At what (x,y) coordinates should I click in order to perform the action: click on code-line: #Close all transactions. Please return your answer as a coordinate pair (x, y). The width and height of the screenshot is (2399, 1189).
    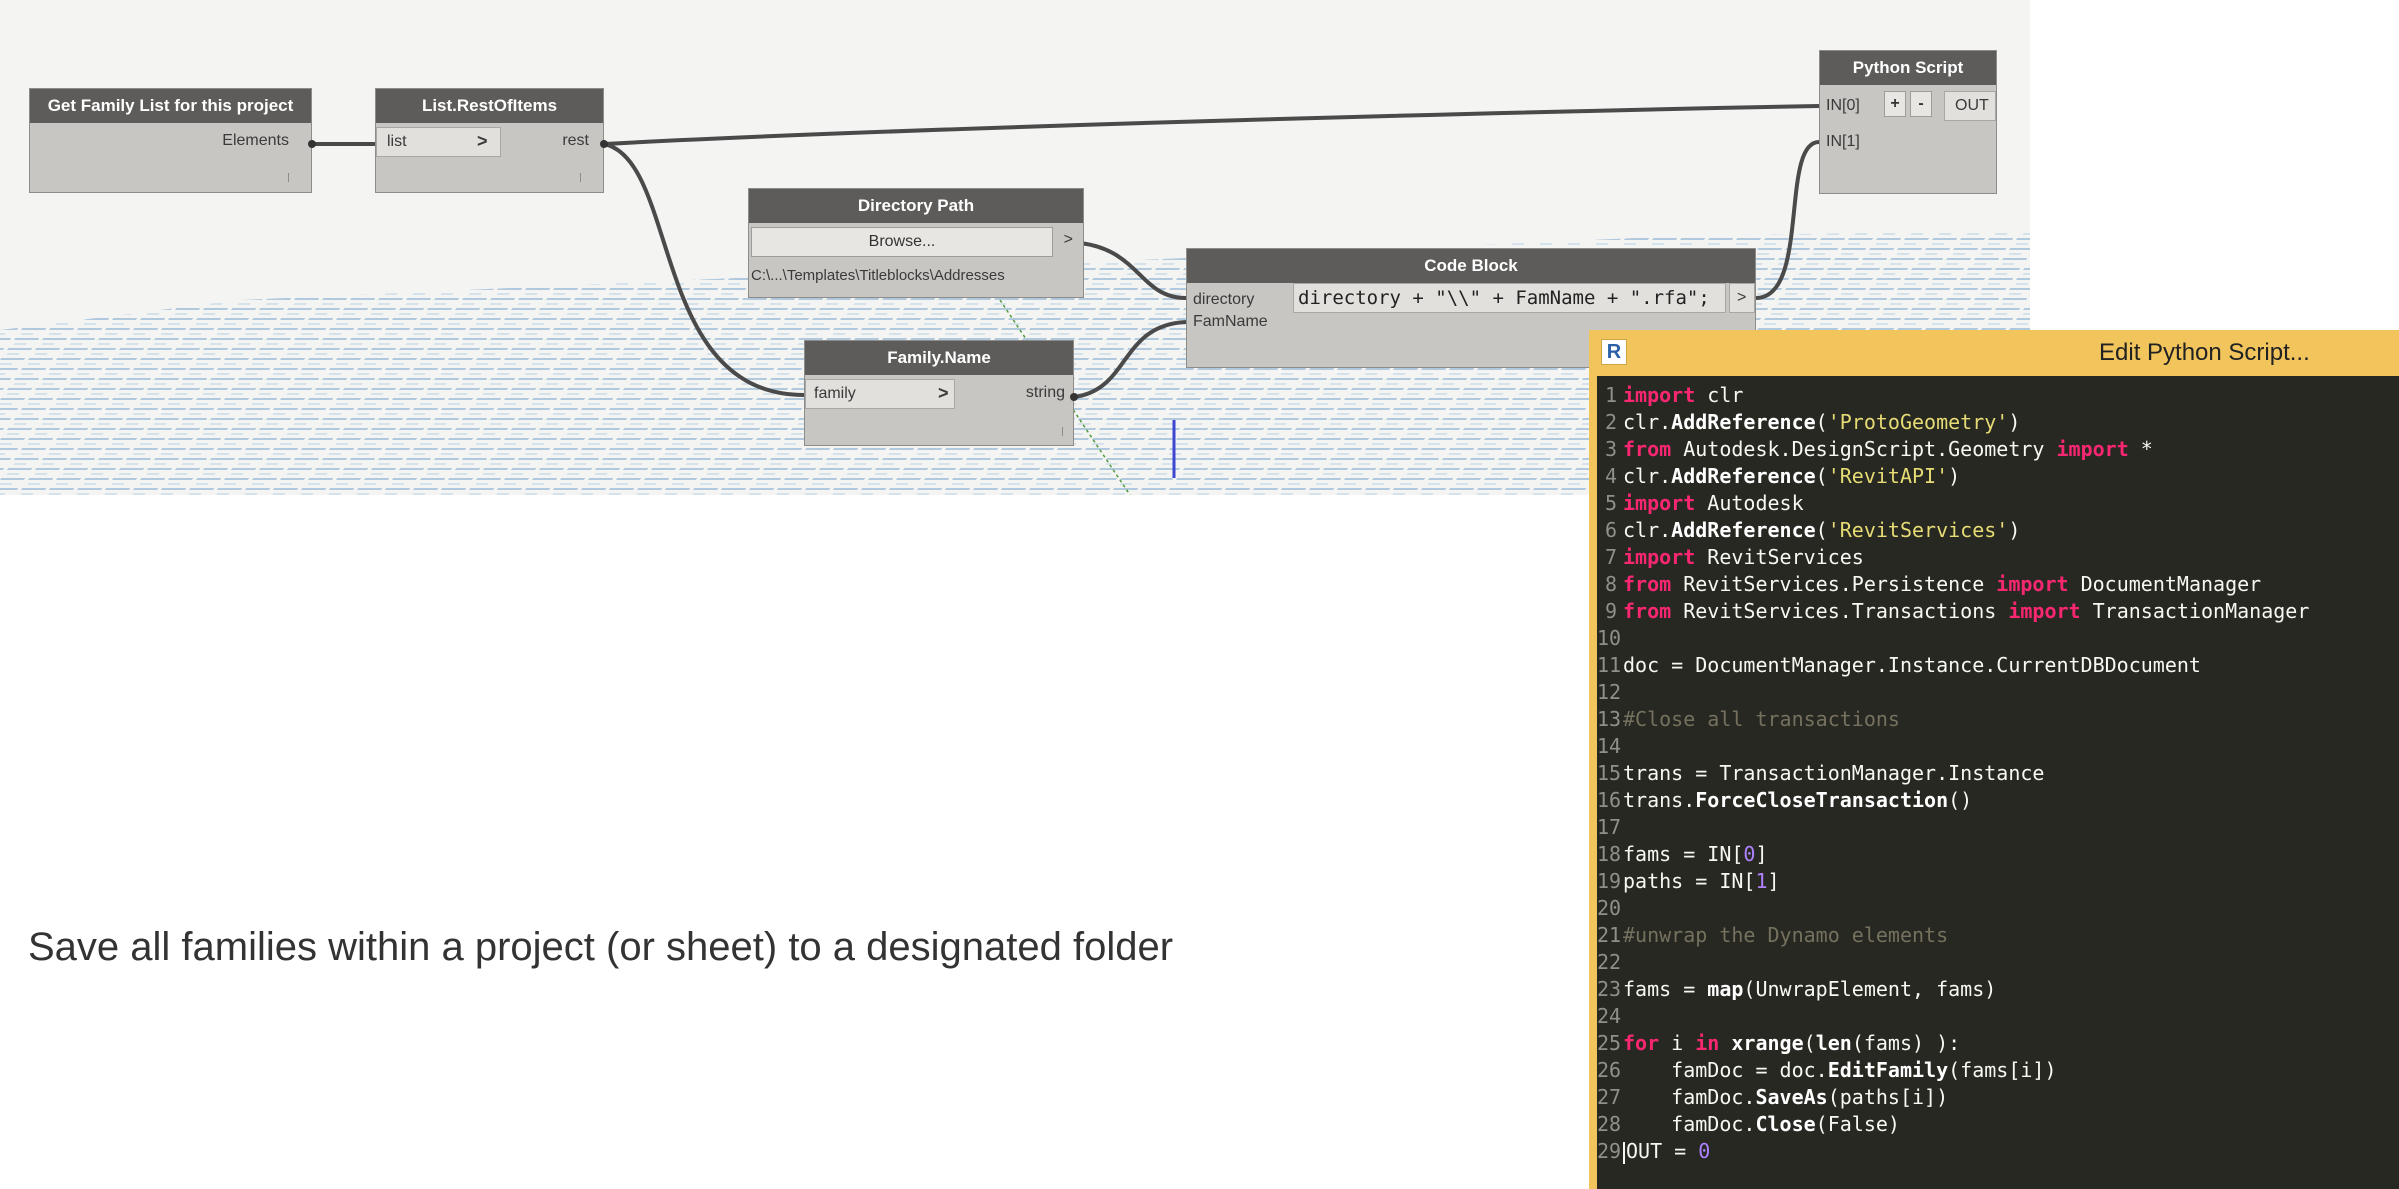
    Looking at the image, I should click on (1966, 719).